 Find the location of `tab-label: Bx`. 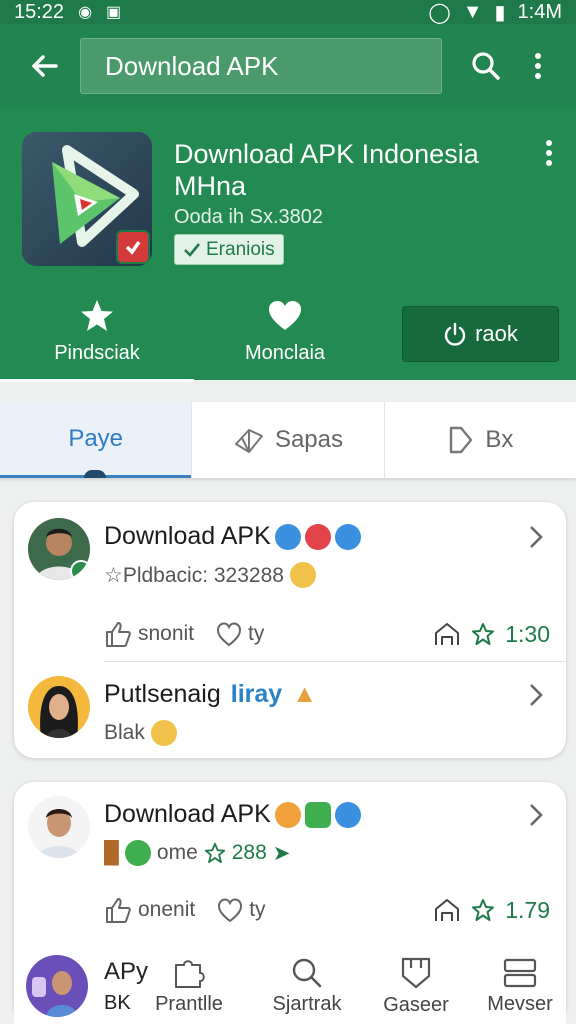

tab-label: Bx is located at coordinates (499, 439).